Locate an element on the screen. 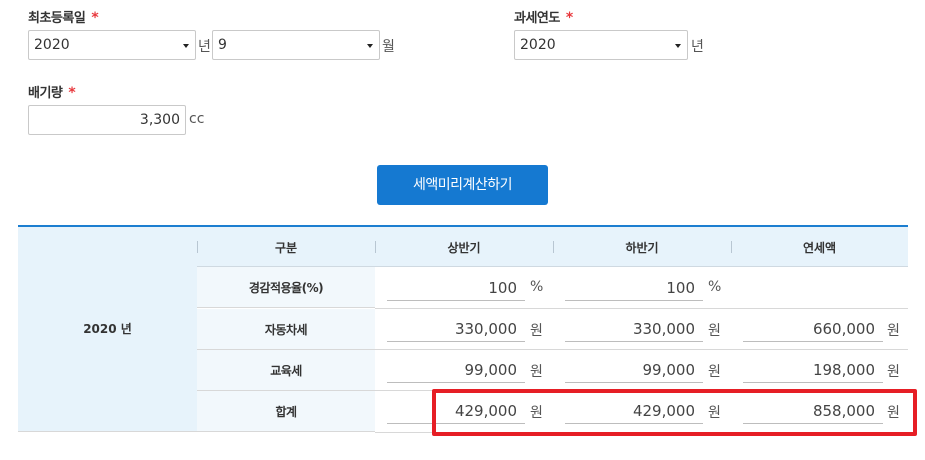 Image resolution: width=925 pixels, height=460 pixels. reduction-rate-first-half: 100 is located at coordinates (456, 288).